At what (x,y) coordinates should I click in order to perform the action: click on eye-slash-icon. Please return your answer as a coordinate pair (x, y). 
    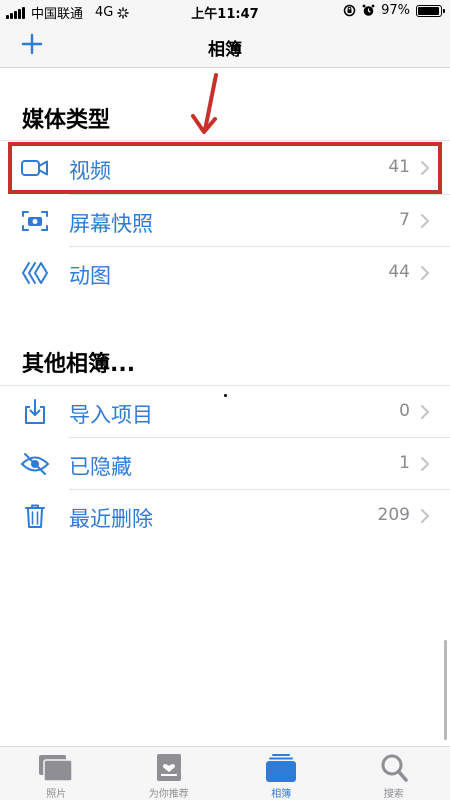
    Looking at the image, I should click on (35, 464).